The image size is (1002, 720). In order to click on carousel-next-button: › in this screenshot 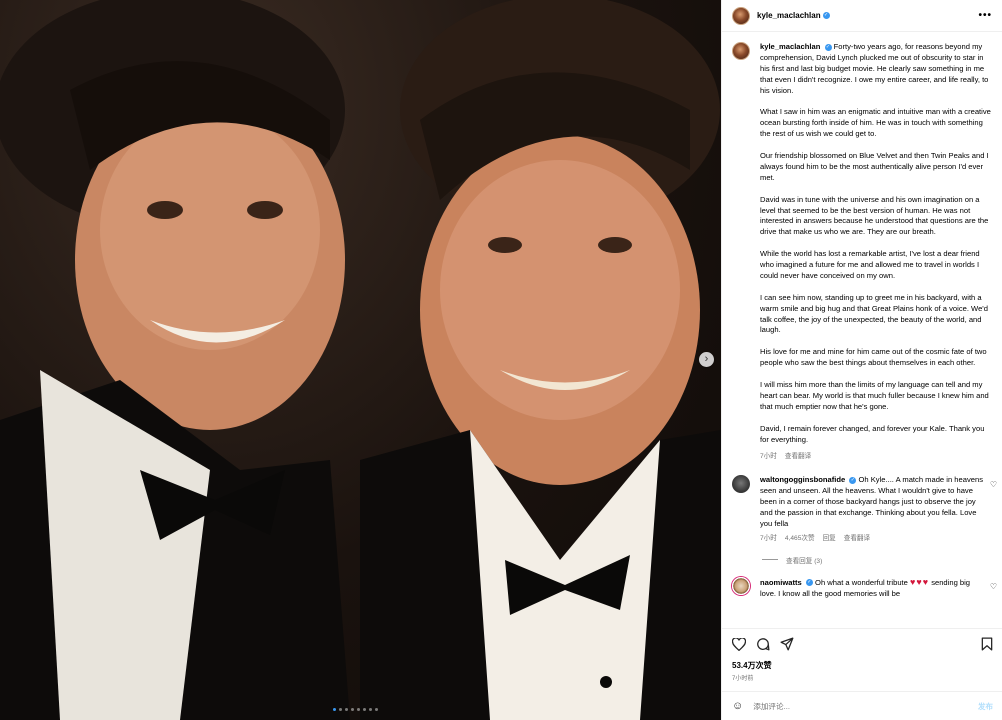, I will do `click(706, 359)`.